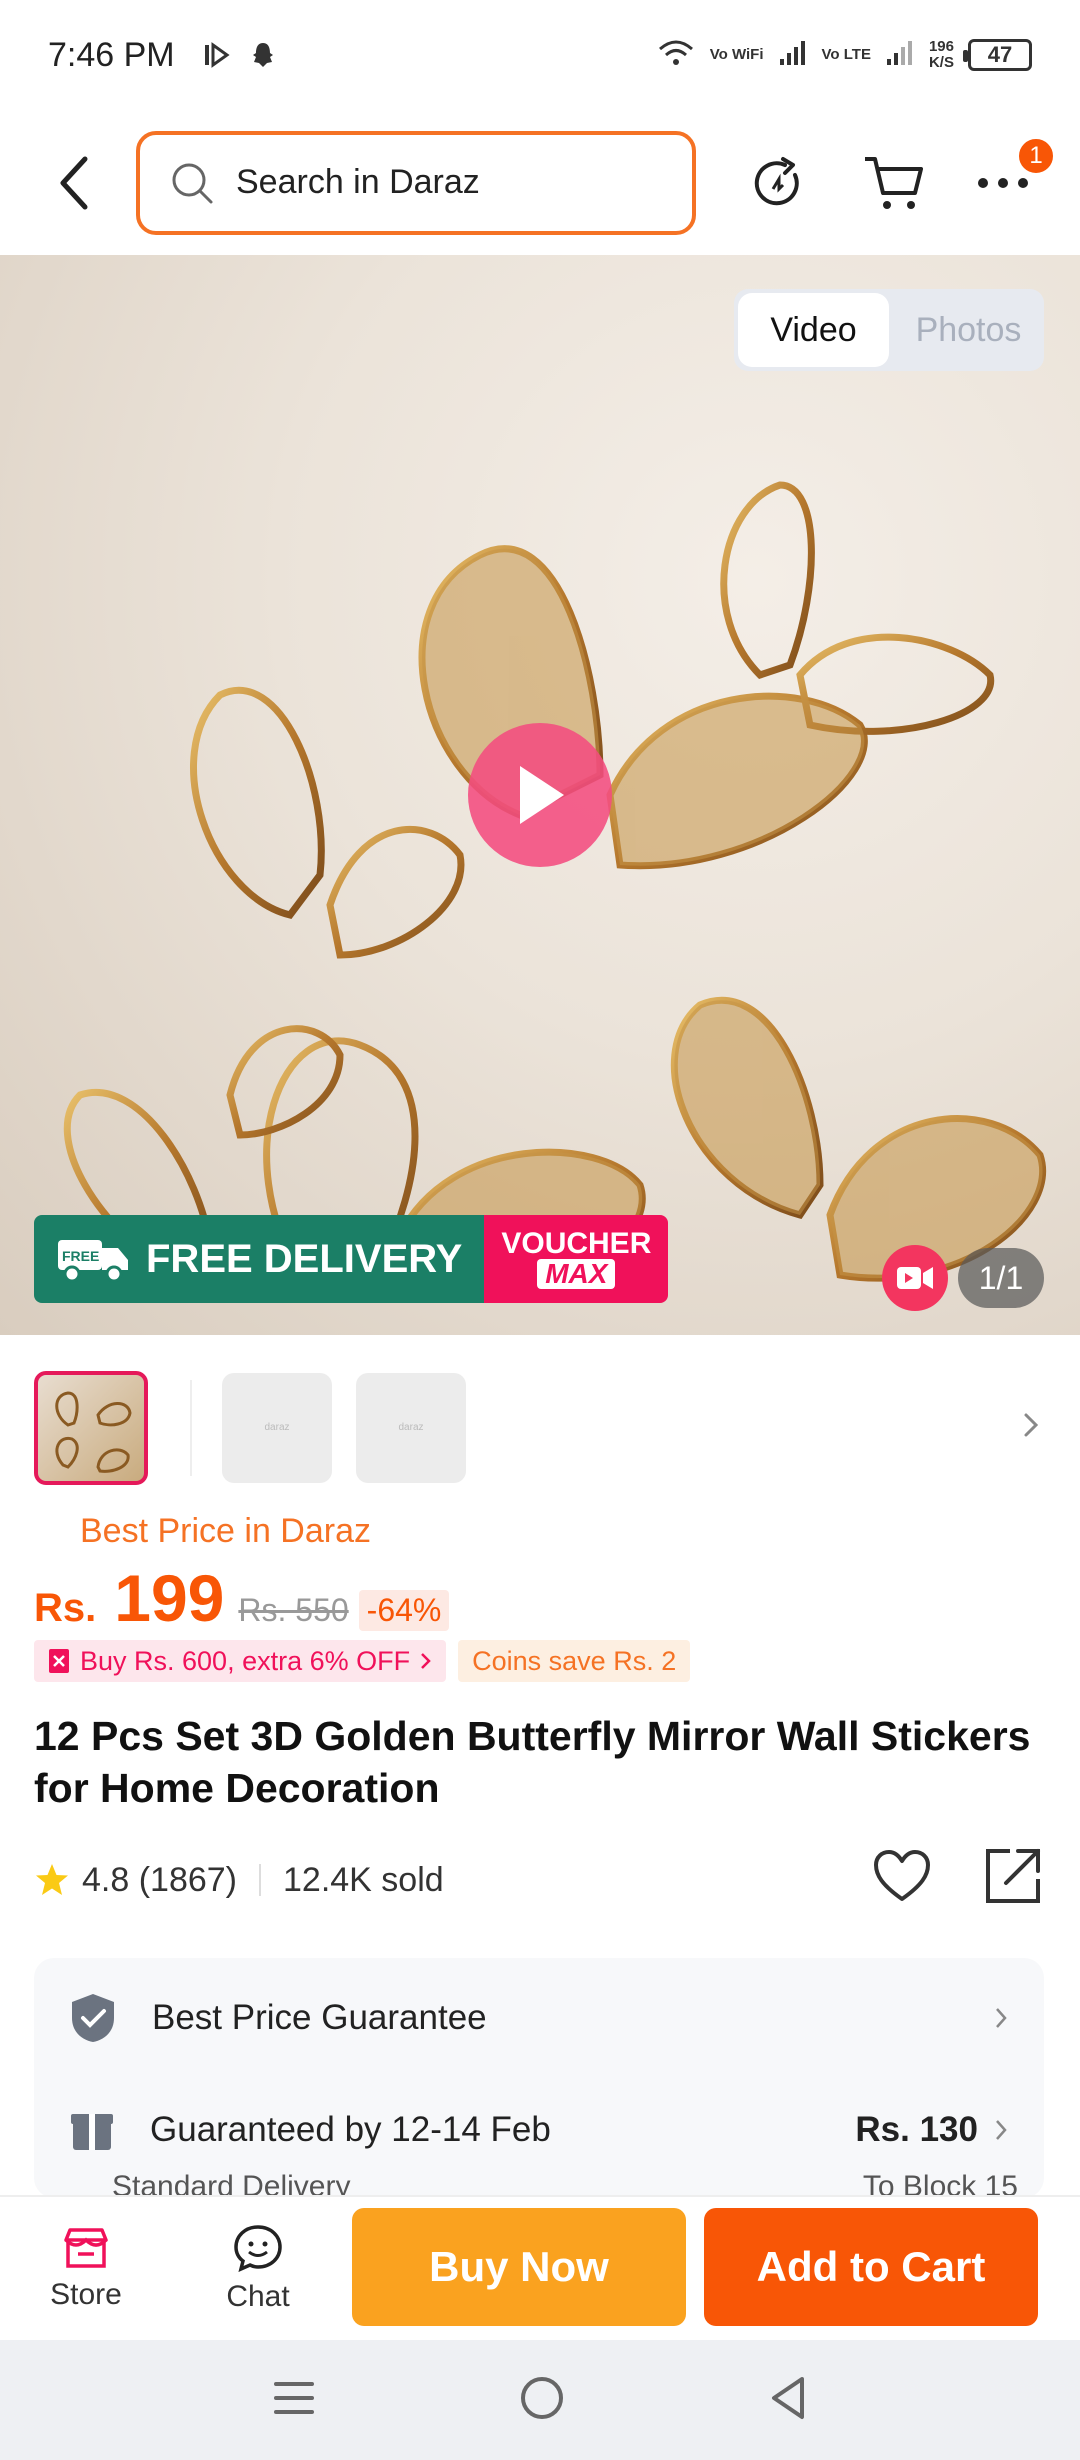  I want to click on video-camera-button, so click(915, 1278).